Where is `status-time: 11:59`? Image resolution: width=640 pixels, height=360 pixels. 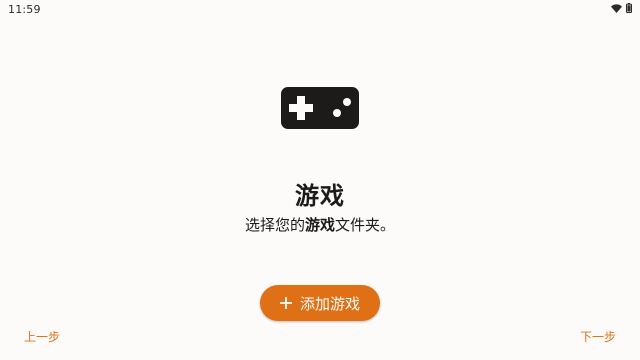 status-time: 11:59 is located at coordinates (24, 9).